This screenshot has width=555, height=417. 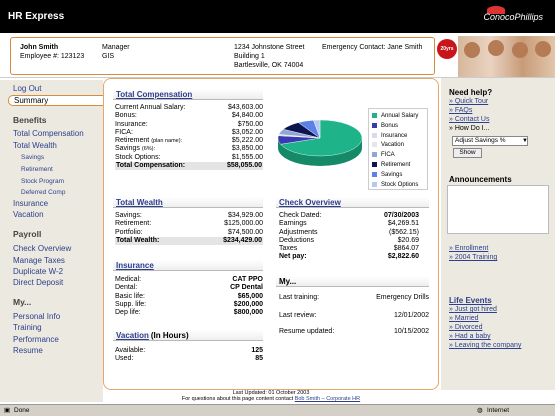 What do you see at coordinates (55, 100) in the screenshot?
I see `nav-summary-tab: Summary` at bounding box center [55, 100].